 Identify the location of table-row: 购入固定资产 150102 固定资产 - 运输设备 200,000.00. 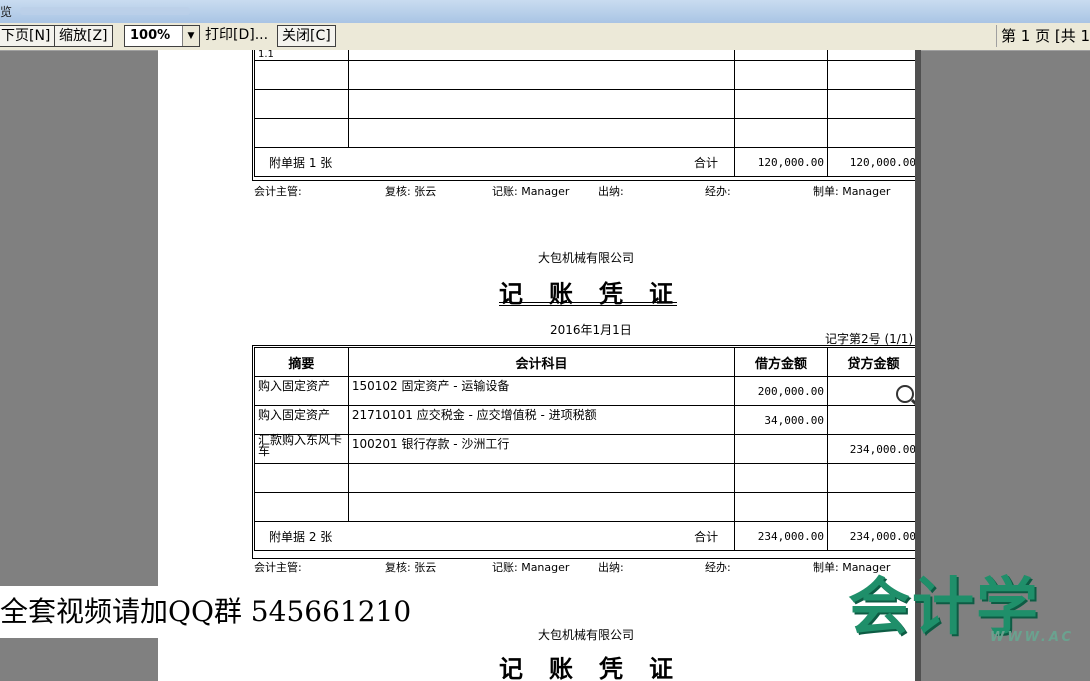
(584, 391).